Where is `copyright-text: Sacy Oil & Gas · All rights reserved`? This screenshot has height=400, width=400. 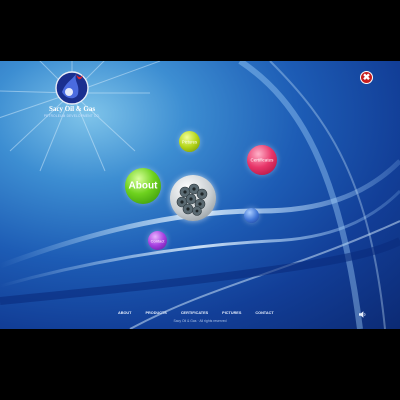 copyright-text: Sacy Oil & Gas · All rights reserved is located at coordinates (200, 321).